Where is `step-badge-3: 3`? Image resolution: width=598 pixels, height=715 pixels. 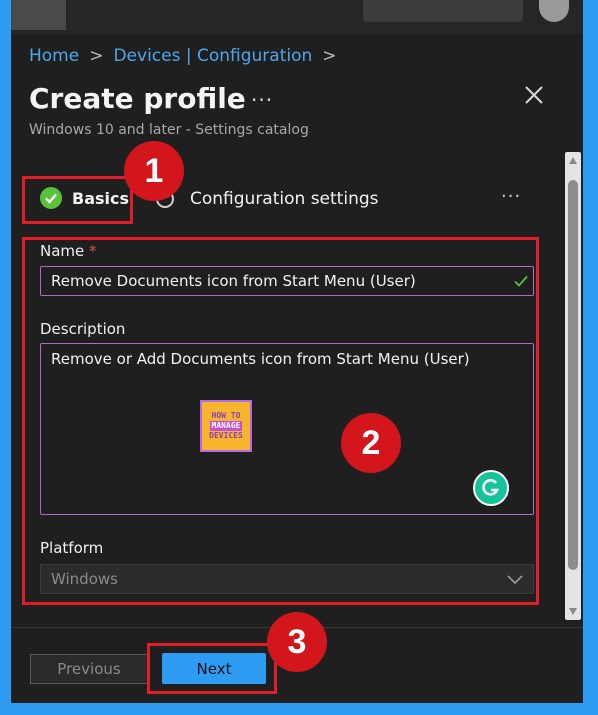
step-badge-3: 3 is located at coordinates (297, 642).